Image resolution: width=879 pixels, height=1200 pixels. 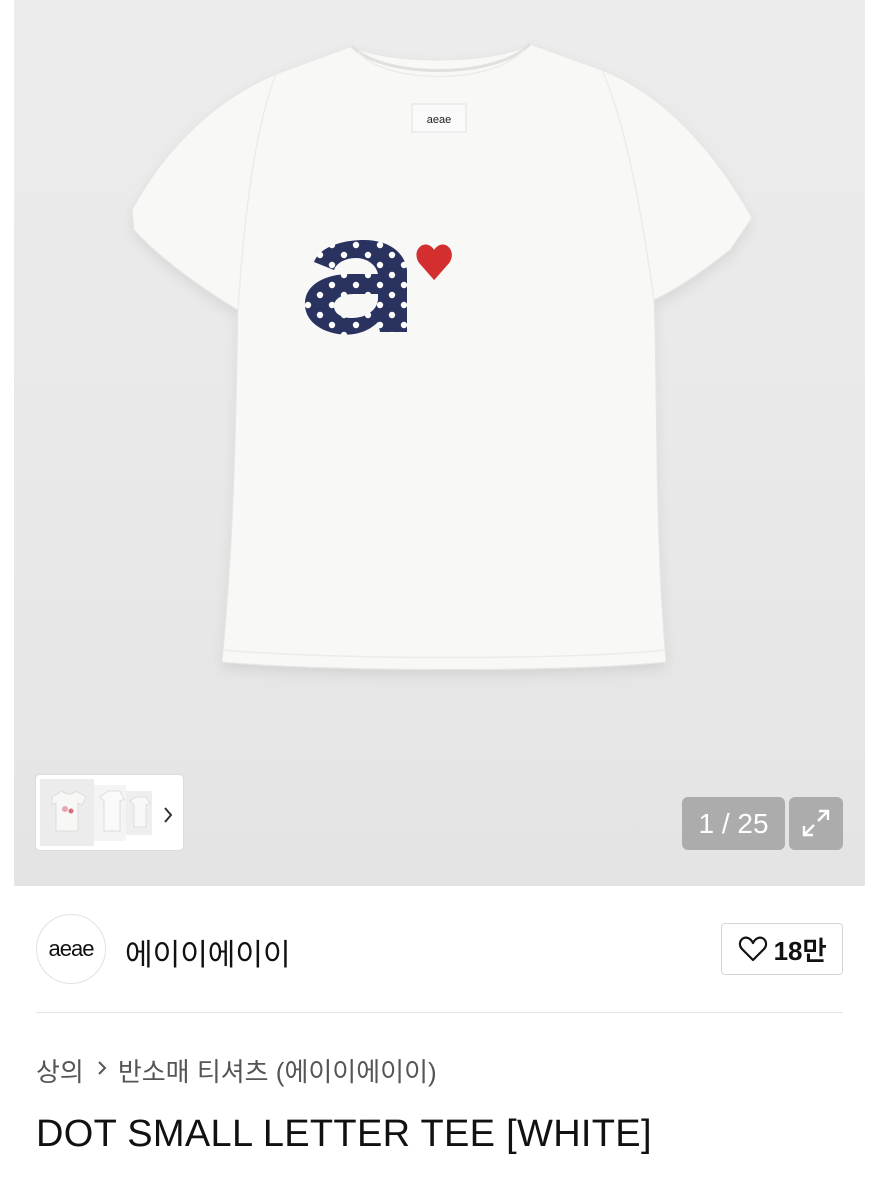 What do you see at coordinates (752, 949) in the screenshot?
I see `heart-outline-icon` at bounding box center [752, 949].